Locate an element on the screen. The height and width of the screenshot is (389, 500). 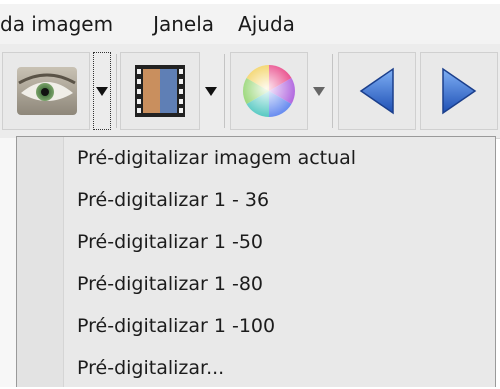
preview-dropdown-button is located at coordinates (102, 91).